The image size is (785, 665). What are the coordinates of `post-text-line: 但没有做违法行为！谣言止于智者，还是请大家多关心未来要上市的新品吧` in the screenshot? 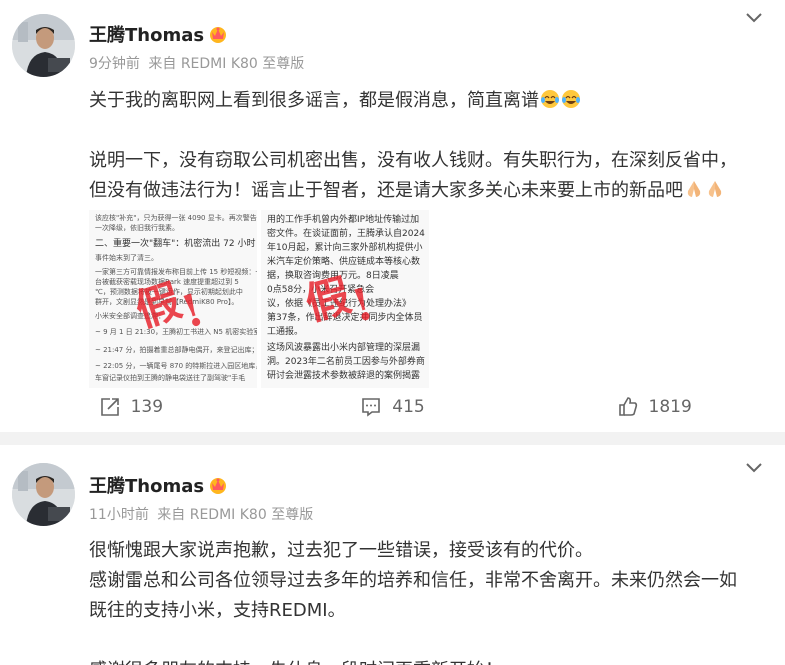 It's located at (429, 191).